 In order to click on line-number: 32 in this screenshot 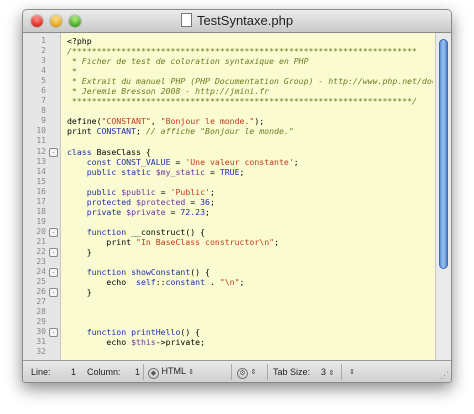, I will do `click(41, 352)`.